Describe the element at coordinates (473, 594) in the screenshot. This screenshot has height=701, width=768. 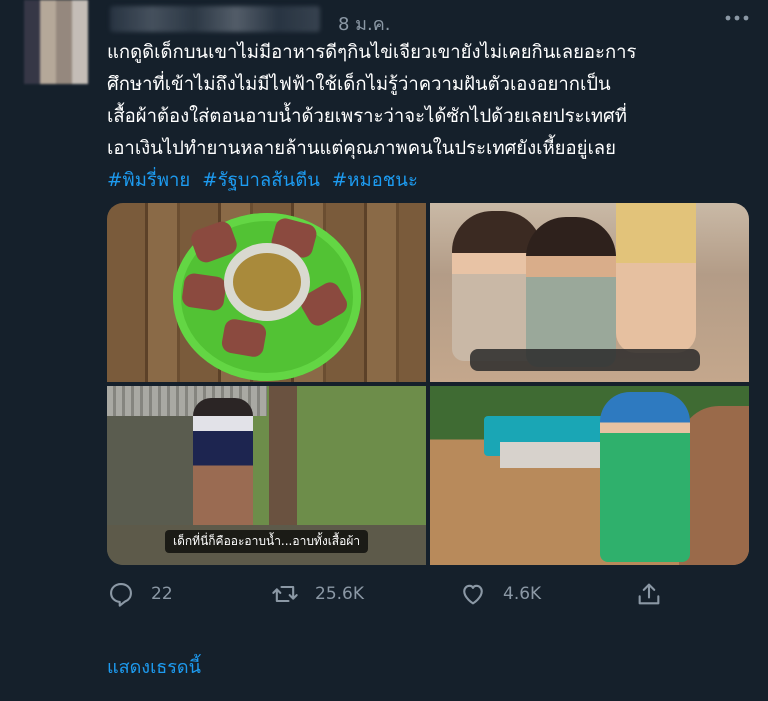
I see `heart-icon` at that location.